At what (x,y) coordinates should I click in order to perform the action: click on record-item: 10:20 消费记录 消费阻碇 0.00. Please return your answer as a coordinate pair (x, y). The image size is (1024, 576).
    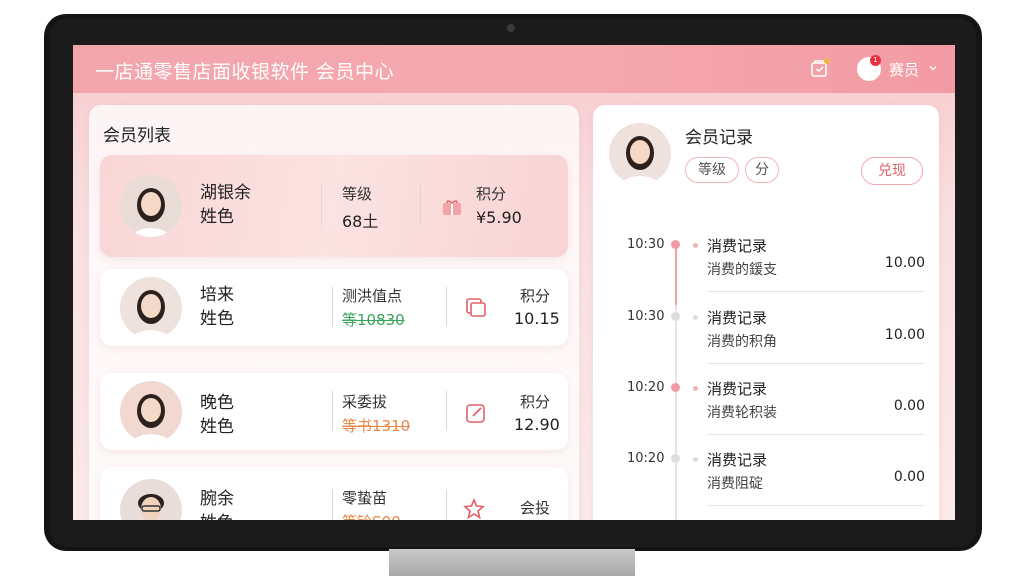
    Looking at the image, I should click on (766, 485).